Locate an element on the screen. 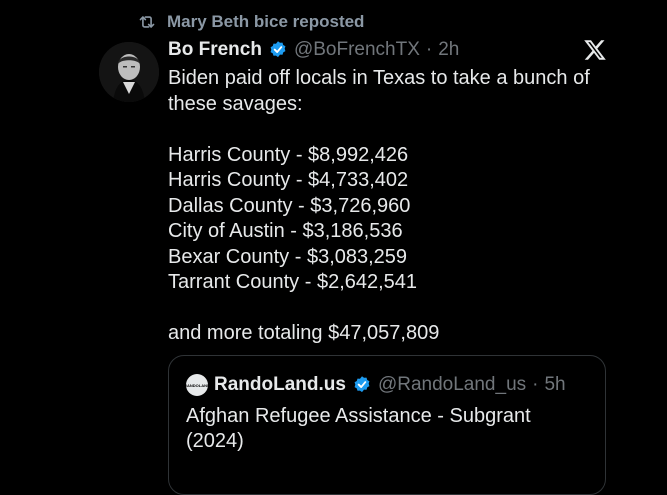 Image resolution: width=667 pixels, height=495 pixels. tweet-line: Tarrant County - $2,642,541 is located at coordinates (293, 282).